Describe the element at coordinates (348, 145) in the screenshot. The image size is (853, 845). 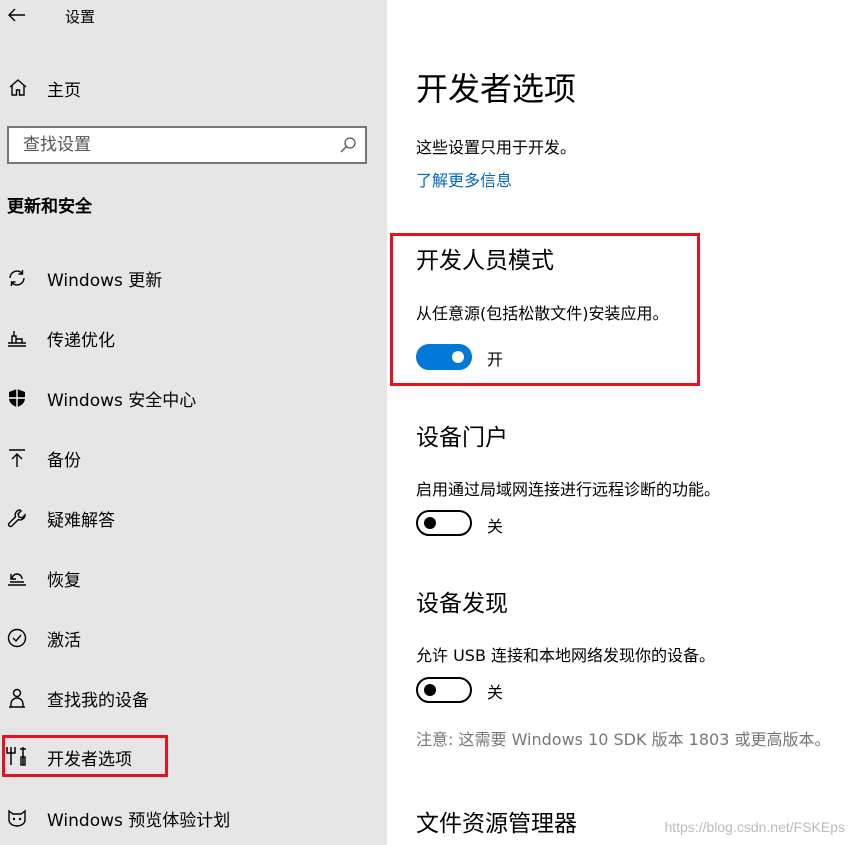
I see `search-icon` at that location.